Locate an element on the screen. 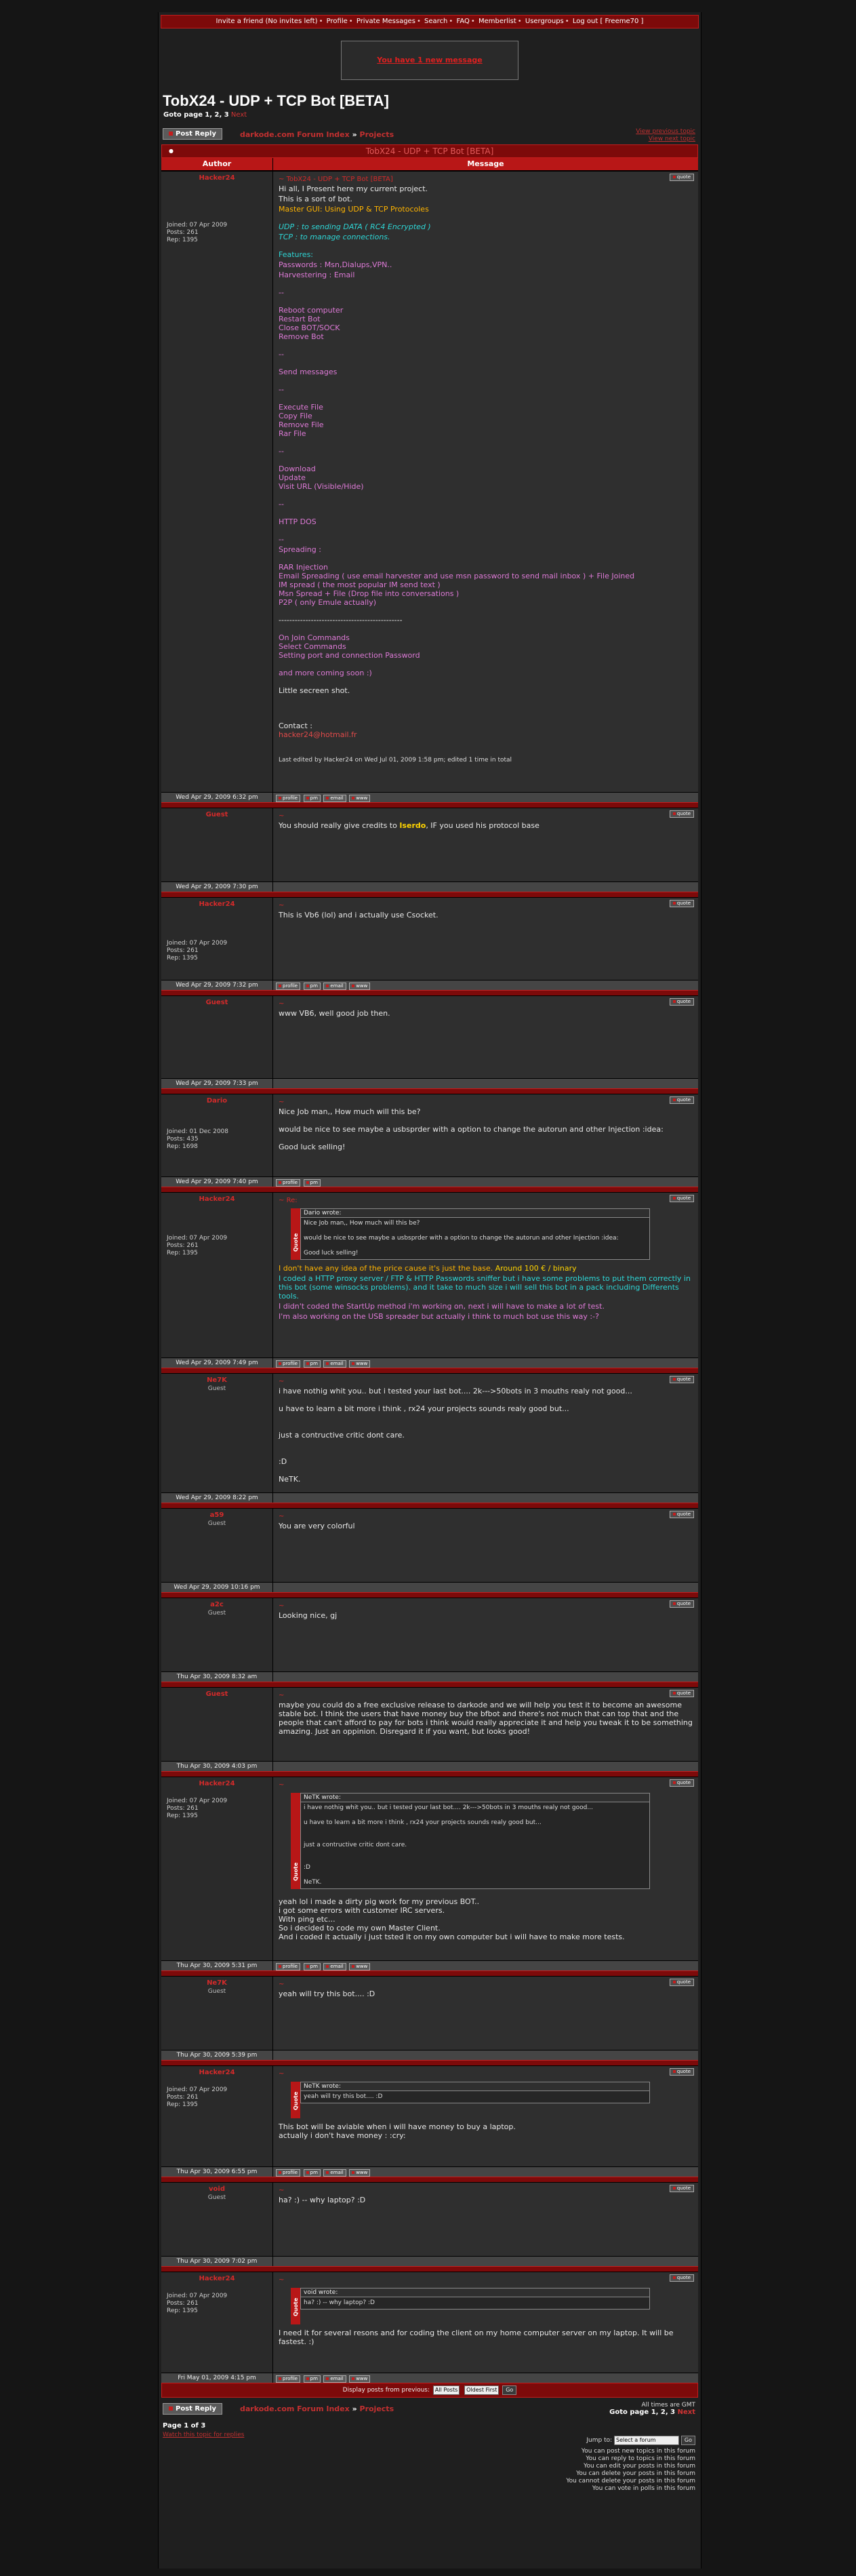  display-go-button: Go is located at coordinates (509, 2390).